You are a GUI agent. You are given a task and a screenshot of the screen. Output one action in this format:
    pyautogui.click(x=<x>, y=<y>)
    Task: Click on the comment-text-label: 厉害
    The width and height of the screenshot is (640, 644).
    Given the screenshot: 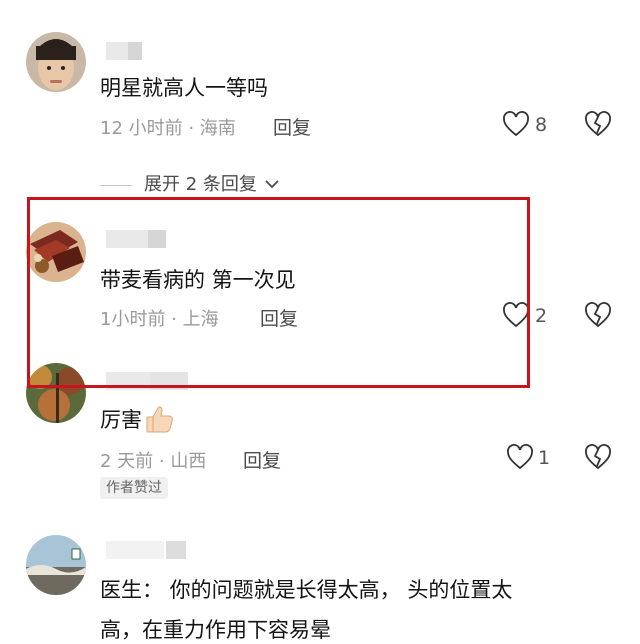 What is the action you would take?
    pyautogui.click(x=121, y=420)
    